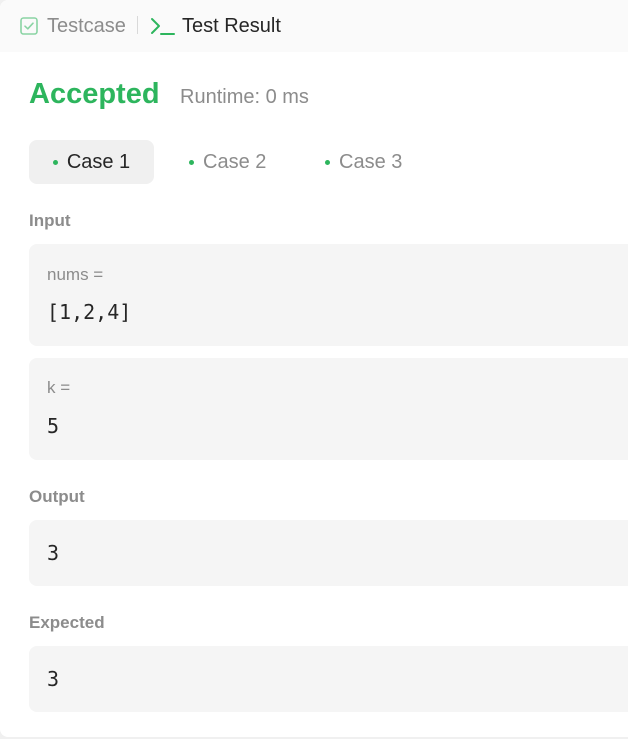 Image resolution: width=628 pixels, height=739 pixels. I want to click on input-label: Input, so click(50, 220).